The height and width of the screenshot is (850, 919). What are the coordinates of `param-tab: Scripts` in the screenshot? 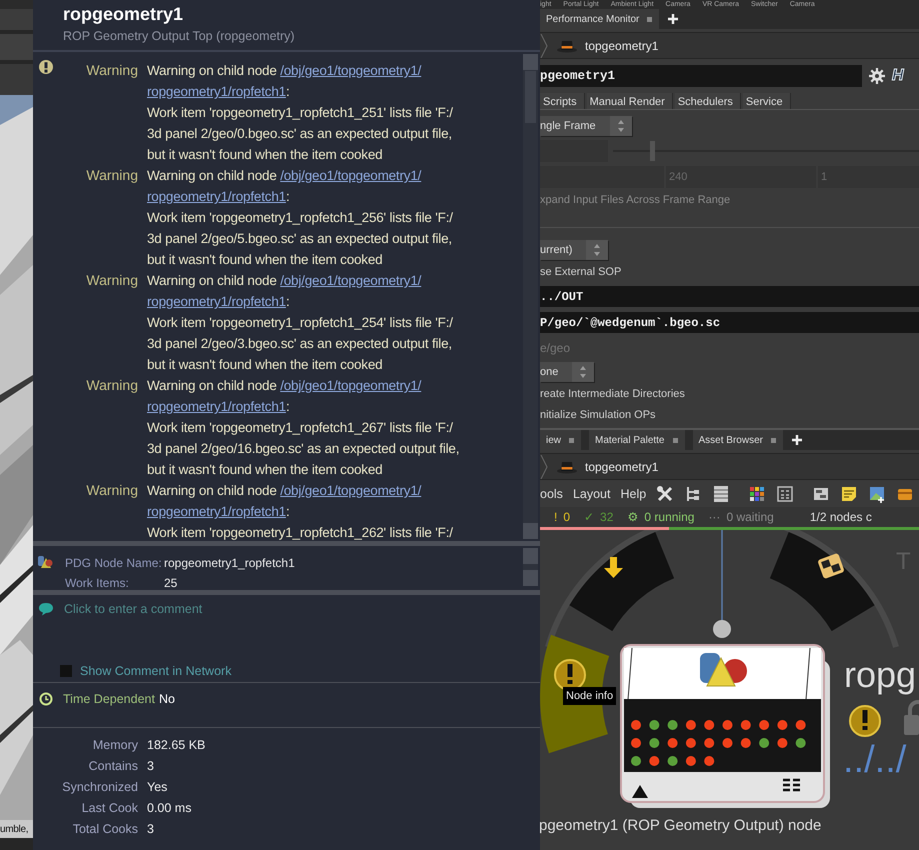 It's located at (562, 101).